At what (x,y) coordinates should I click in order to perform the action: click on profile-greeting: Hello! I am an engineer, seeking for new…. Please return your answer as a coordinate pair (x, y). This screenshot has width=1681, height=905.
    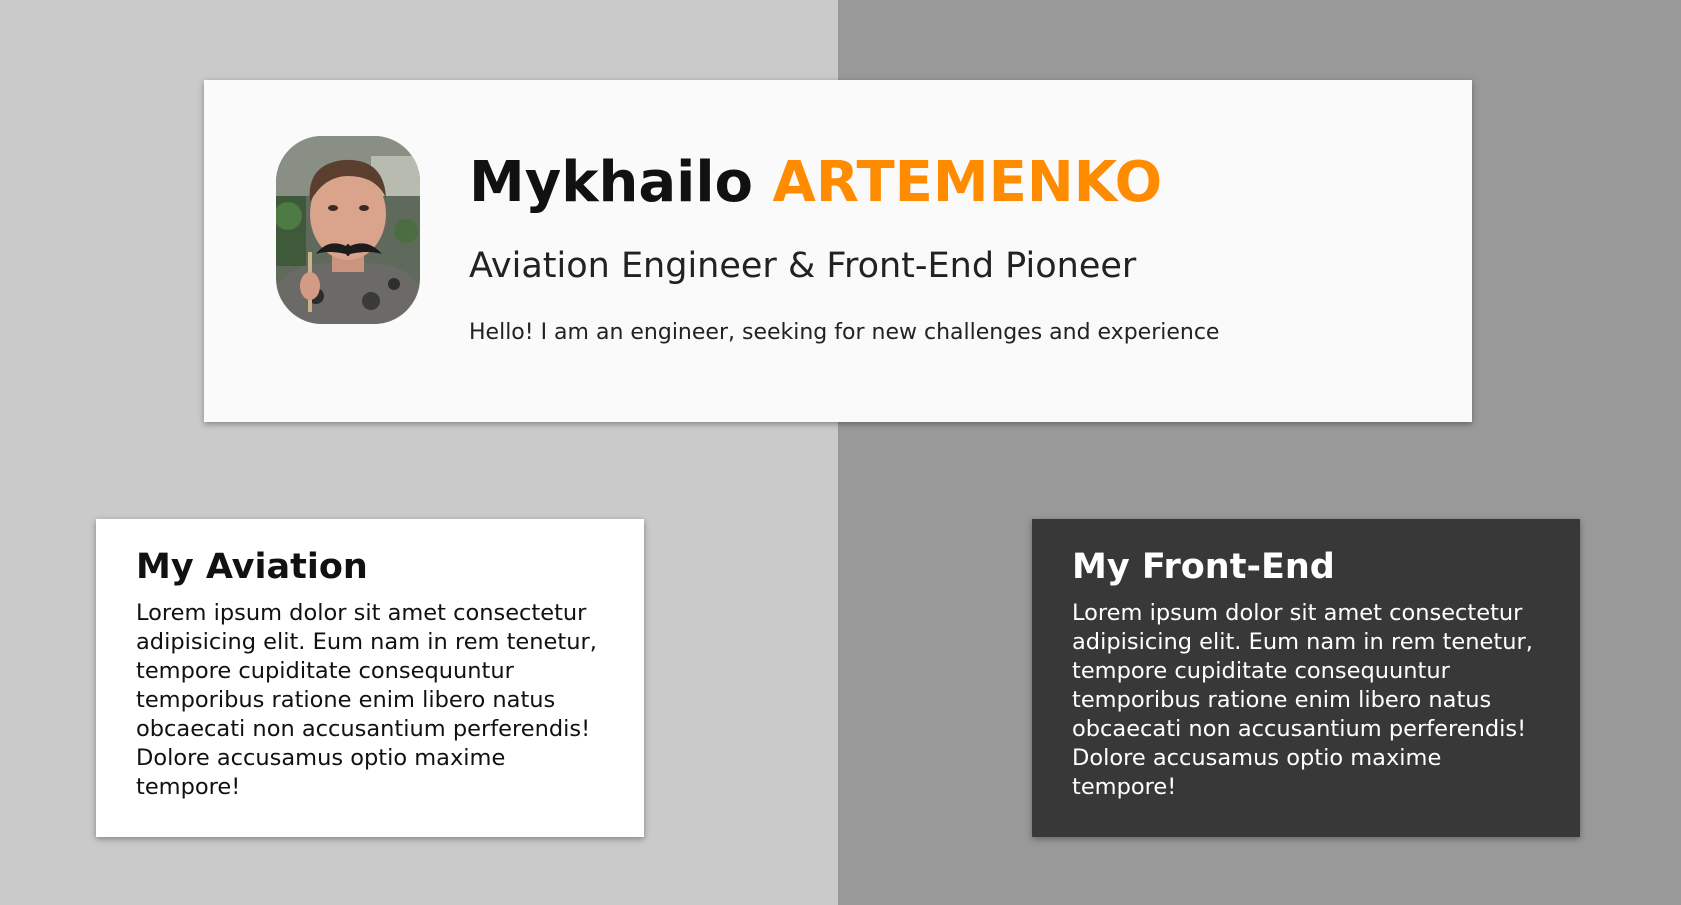
    Looking at the image, I should click on (844, 332).